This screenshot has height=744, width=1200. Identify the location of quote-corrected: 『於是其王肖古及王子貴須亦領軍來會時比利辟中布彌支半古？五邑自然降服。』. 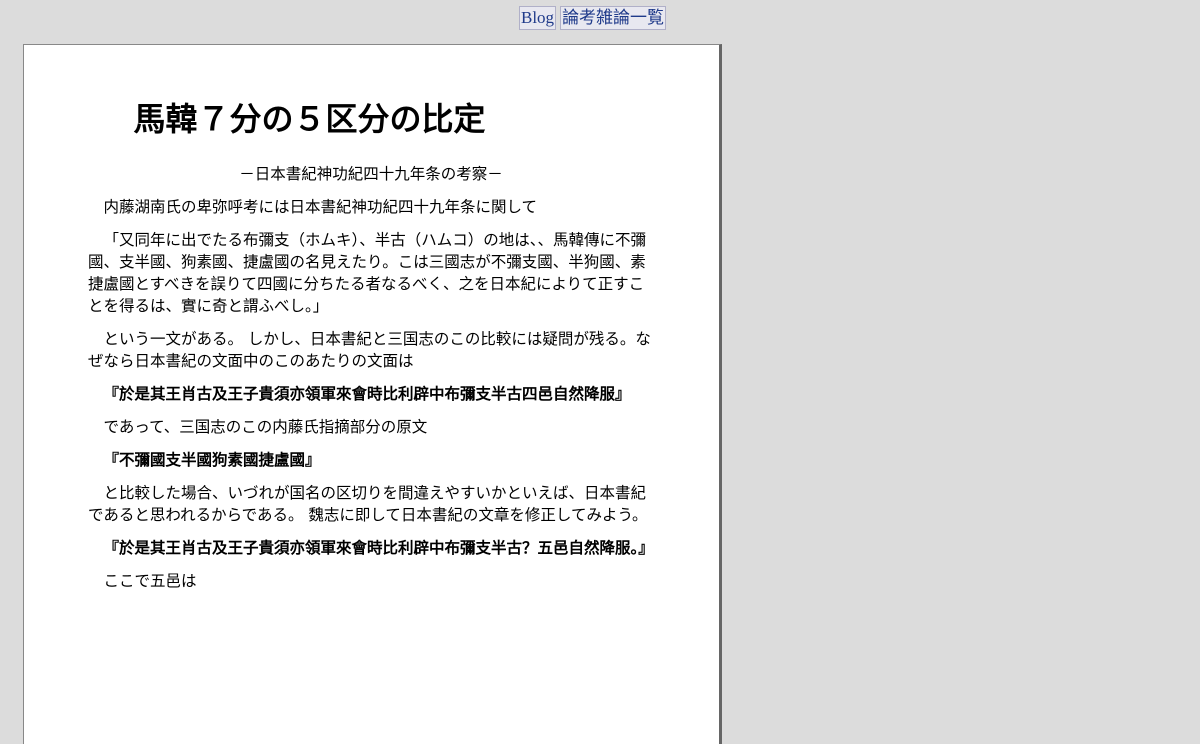
(378, 548).